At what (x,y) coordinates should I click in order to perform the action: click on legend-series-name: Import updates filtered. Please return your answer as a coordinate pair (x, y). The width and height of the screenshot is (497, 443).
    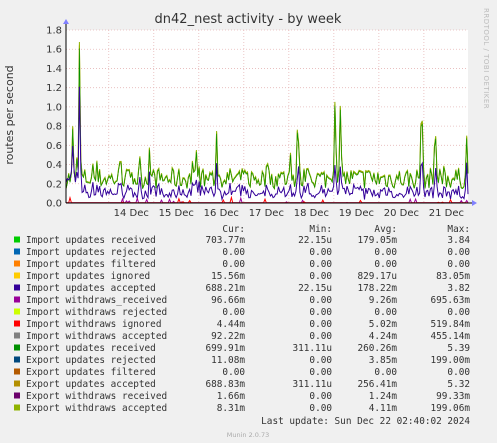
    Looking at the image, I should click on (91, 264).